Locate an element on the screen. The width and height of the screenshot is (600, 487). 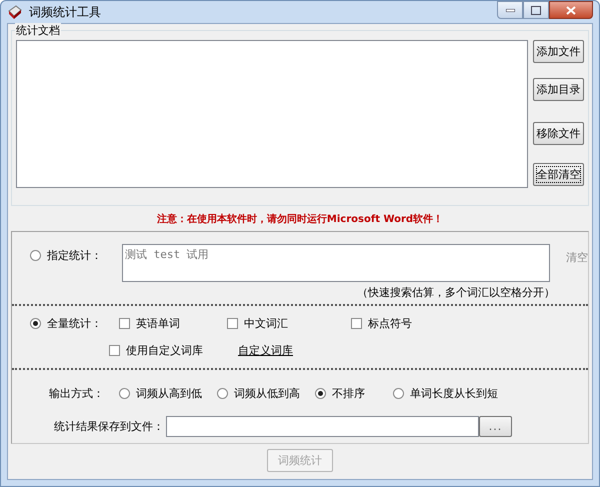
warning-text: 注意：在使用本软件时，请勿同时运行Microsoft Word软件！ is located at coordinates (300, 219).